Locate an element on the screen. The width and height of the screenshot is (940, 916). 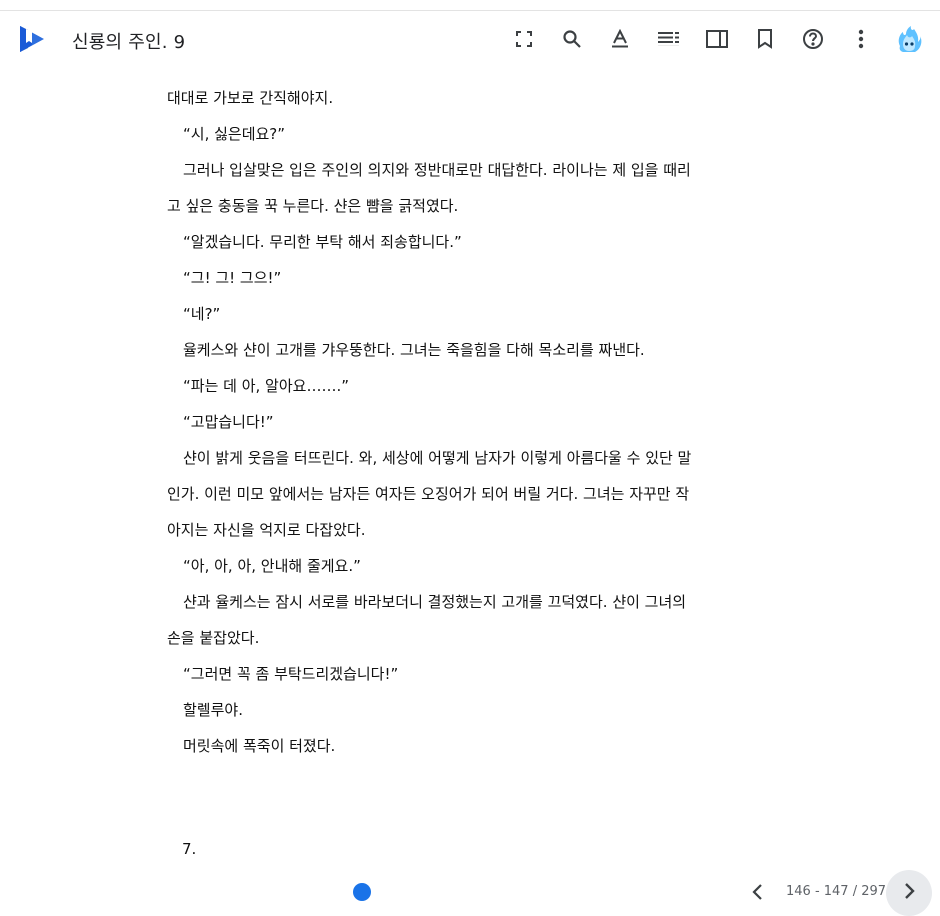
fullscreen-button is located at coordinates (524, 39).